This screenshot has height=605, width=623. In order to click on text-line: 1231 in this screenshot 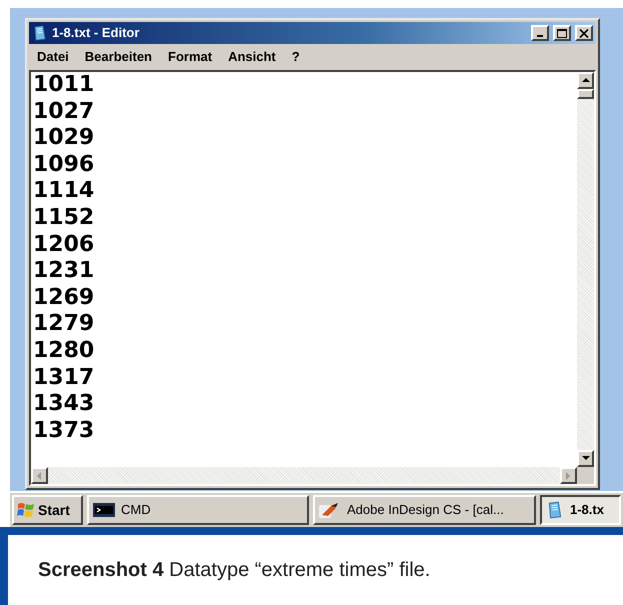, I will do `click(63, 271)`.